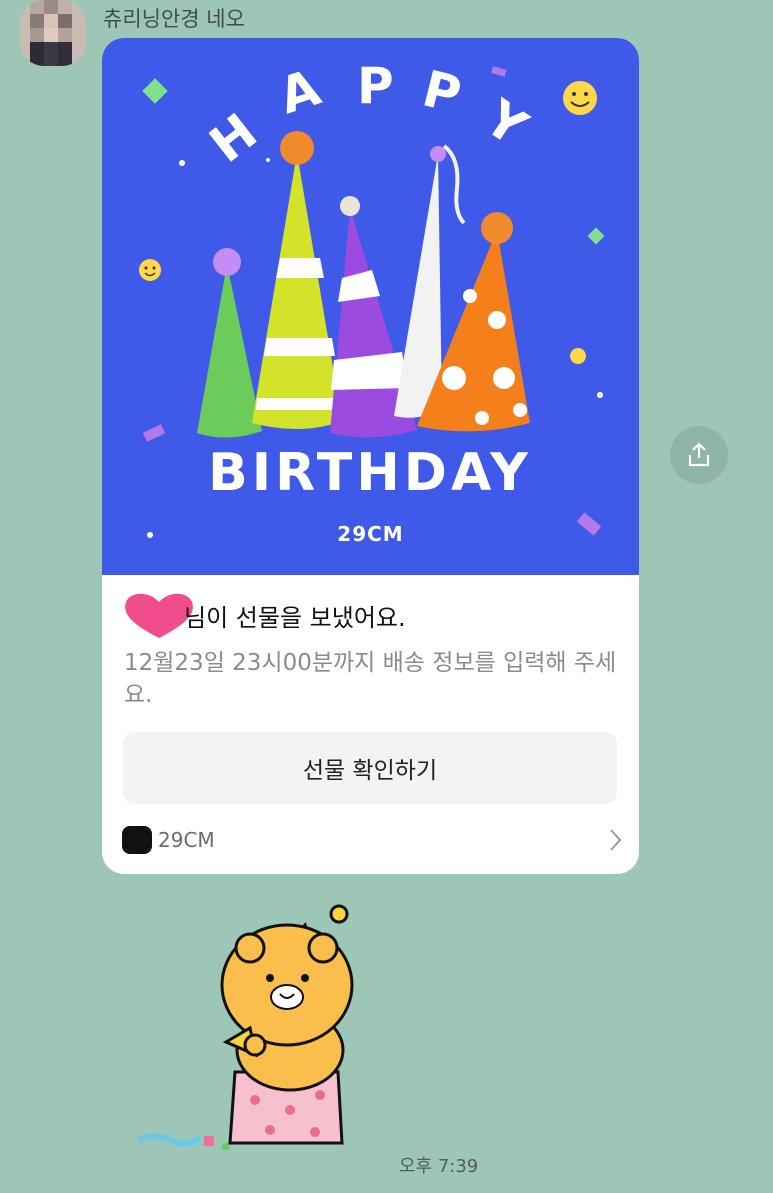 This screenshot has width=773, height=1193. I want to click on party-sticker, so click(245, 1030).